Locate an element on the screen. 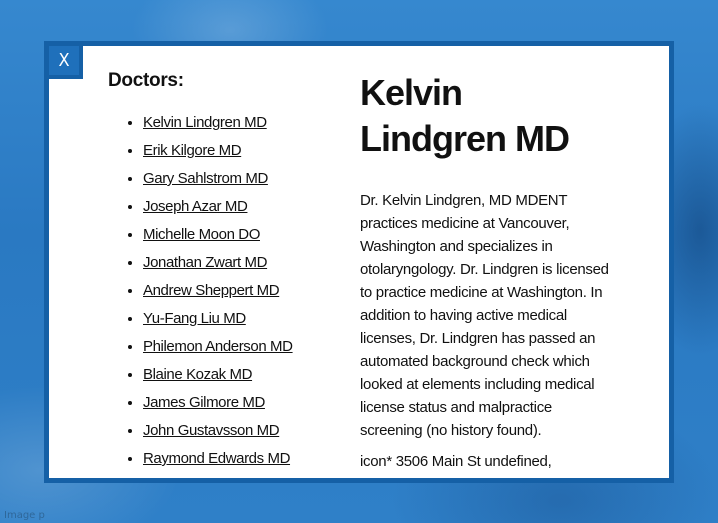  doctor-link: John Gustavsson MD is located at coordinates (211, 430).